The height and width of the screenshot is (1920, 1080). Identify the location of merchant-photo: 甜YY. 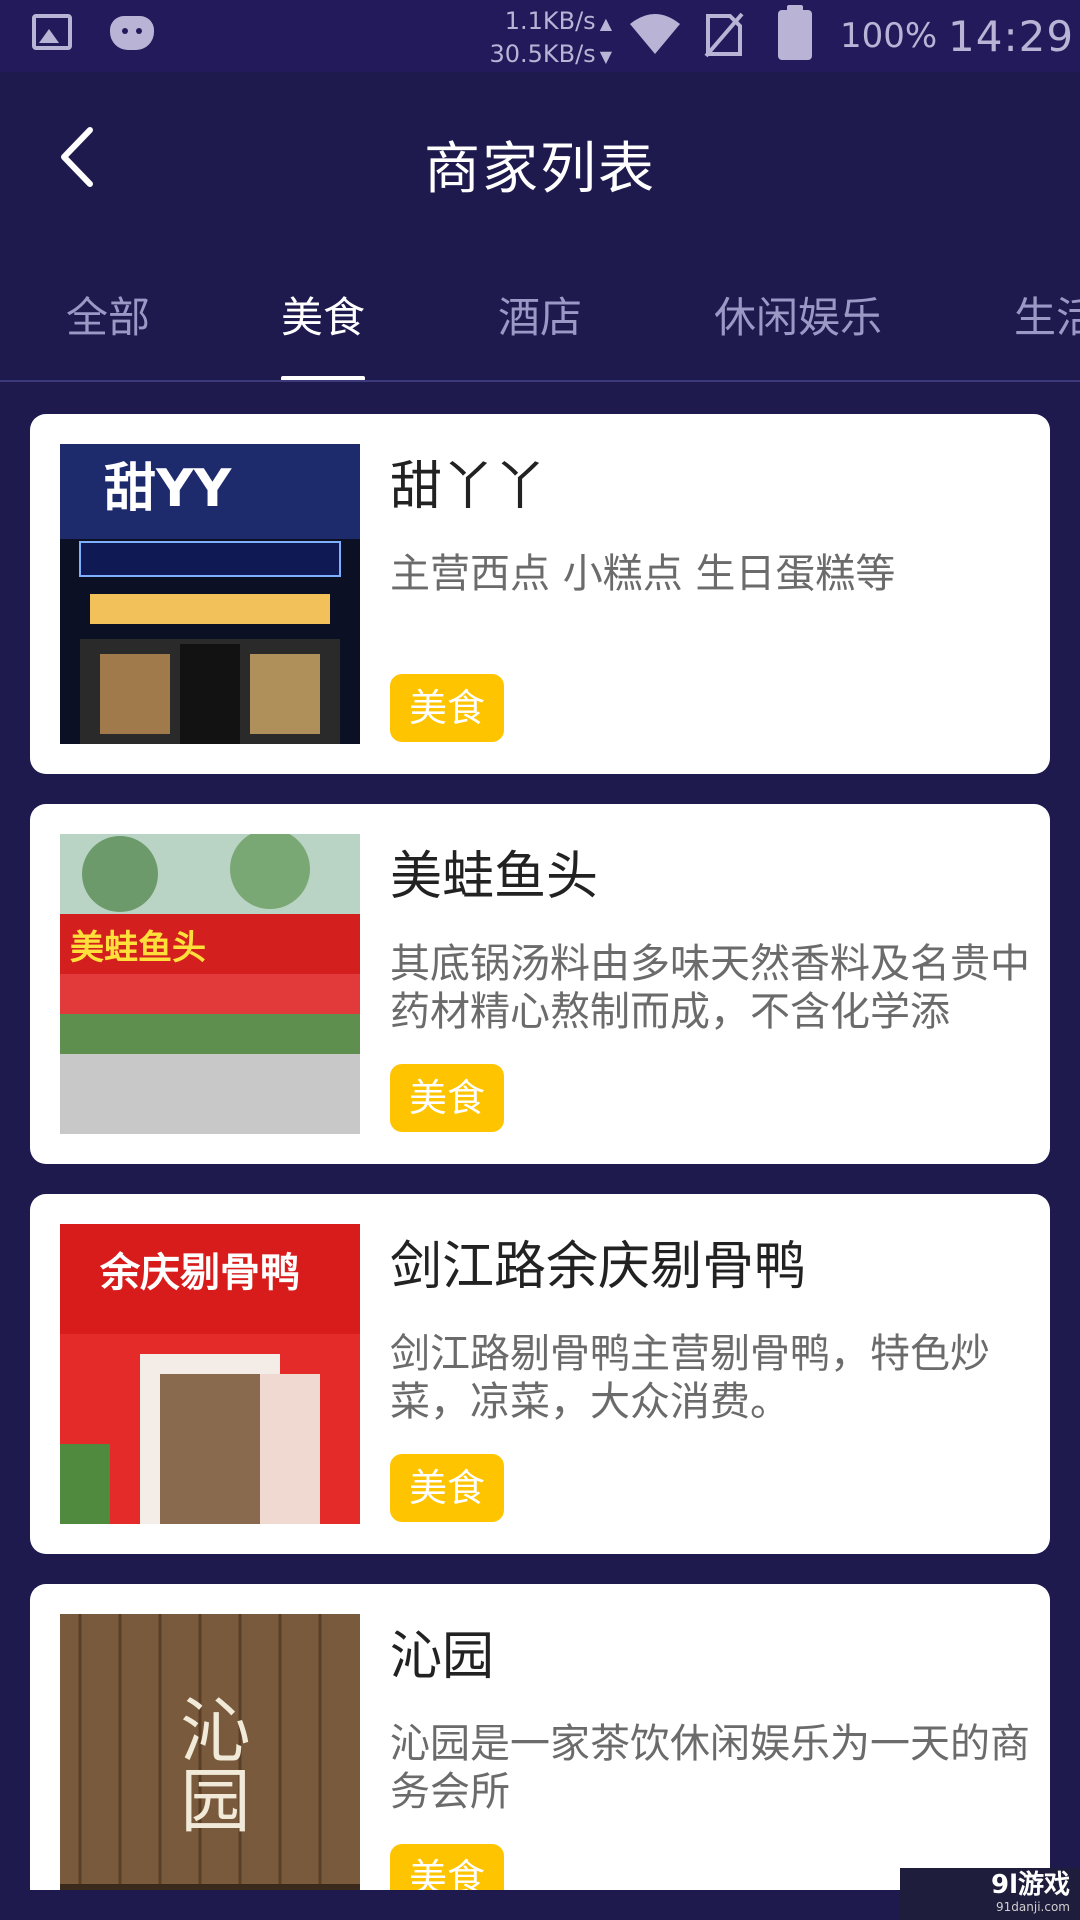
(210, 594).